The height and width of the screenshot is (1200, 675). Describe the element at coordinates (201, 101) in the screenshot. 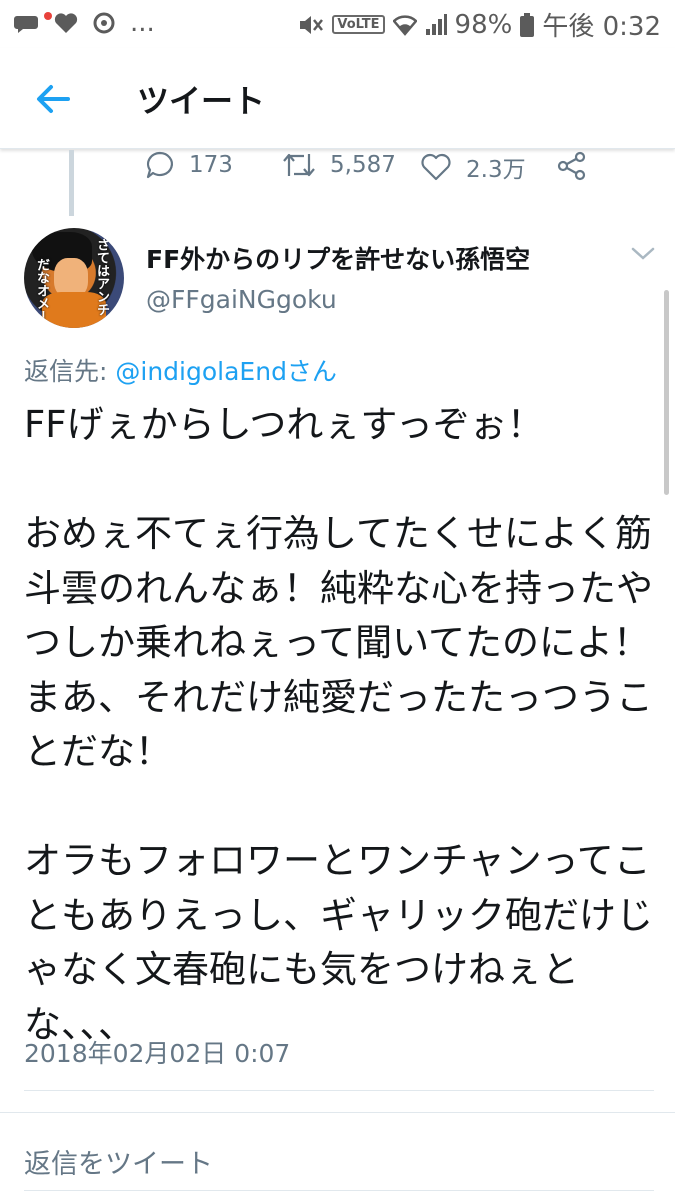

I see `page-title: ツイート` at that location.